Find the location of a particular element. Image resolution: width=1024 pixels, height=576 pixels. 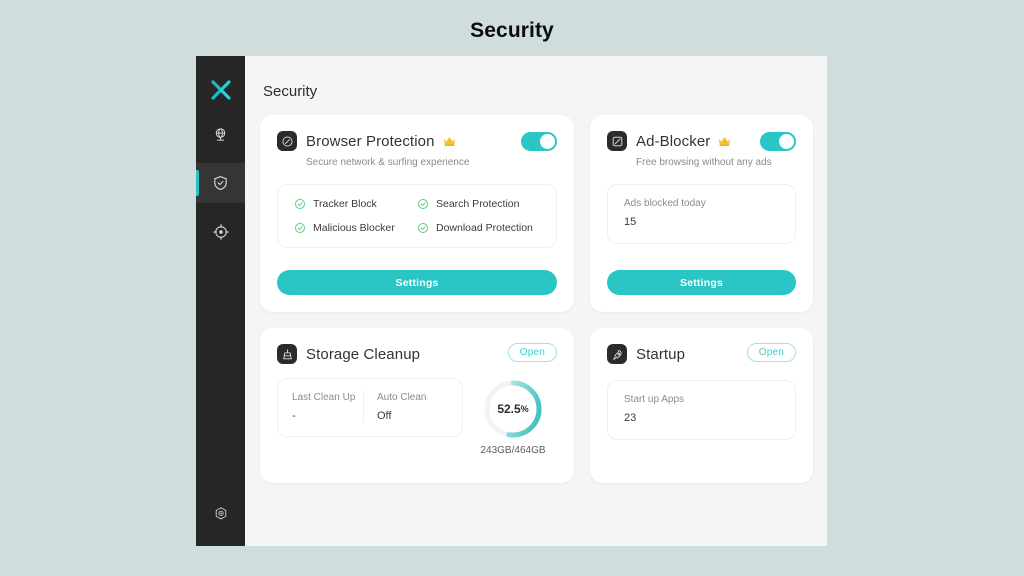

browser-protection-toggle is located at coordinates (539, 141).